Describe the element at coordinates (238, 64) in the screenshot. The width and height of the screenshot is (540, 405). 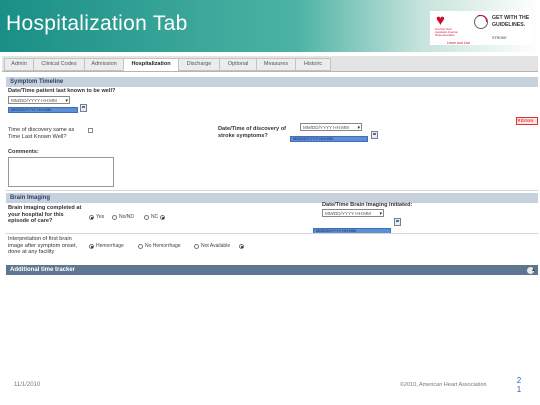
I see `tab-optional: Optional` at that location.